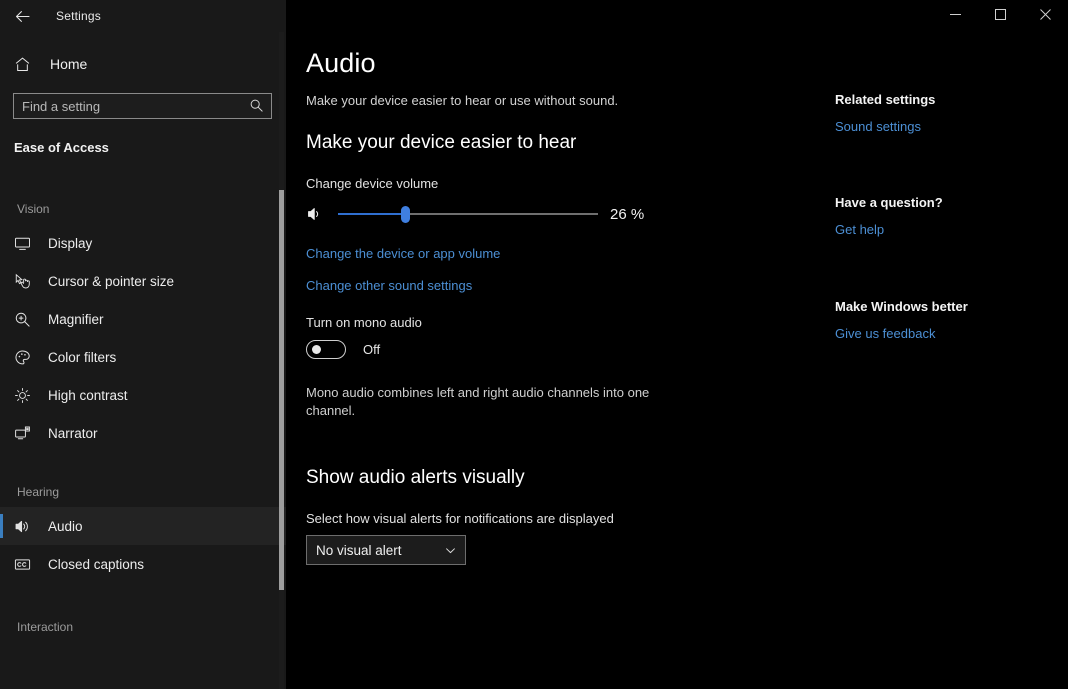 This screenshot has width=1068, height=689. Describe the element at coordinates (26, 319) in the screenshot. I see `magnifier-icon` at that location.